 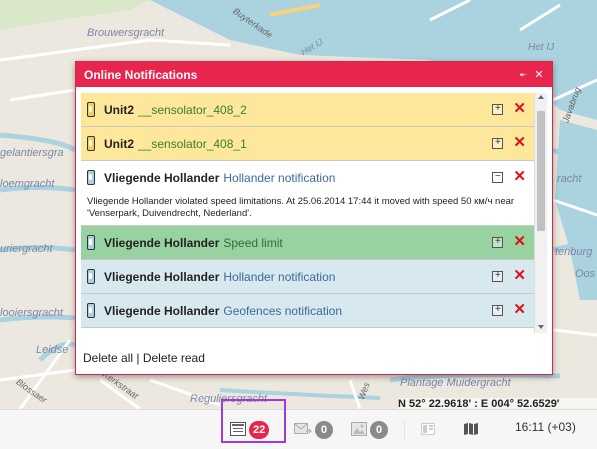 I want to click on notification-name: Speed limit, so click(x=253, y=242).